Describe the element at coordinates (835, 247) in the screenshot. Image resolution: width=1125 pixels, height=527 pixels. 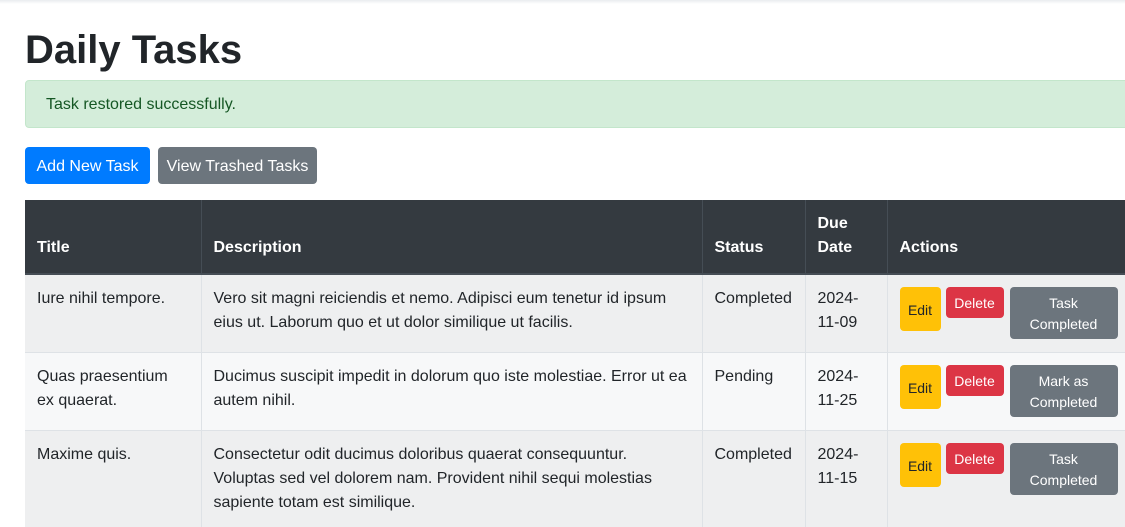
I see `header-due-line2: Date` at that location.